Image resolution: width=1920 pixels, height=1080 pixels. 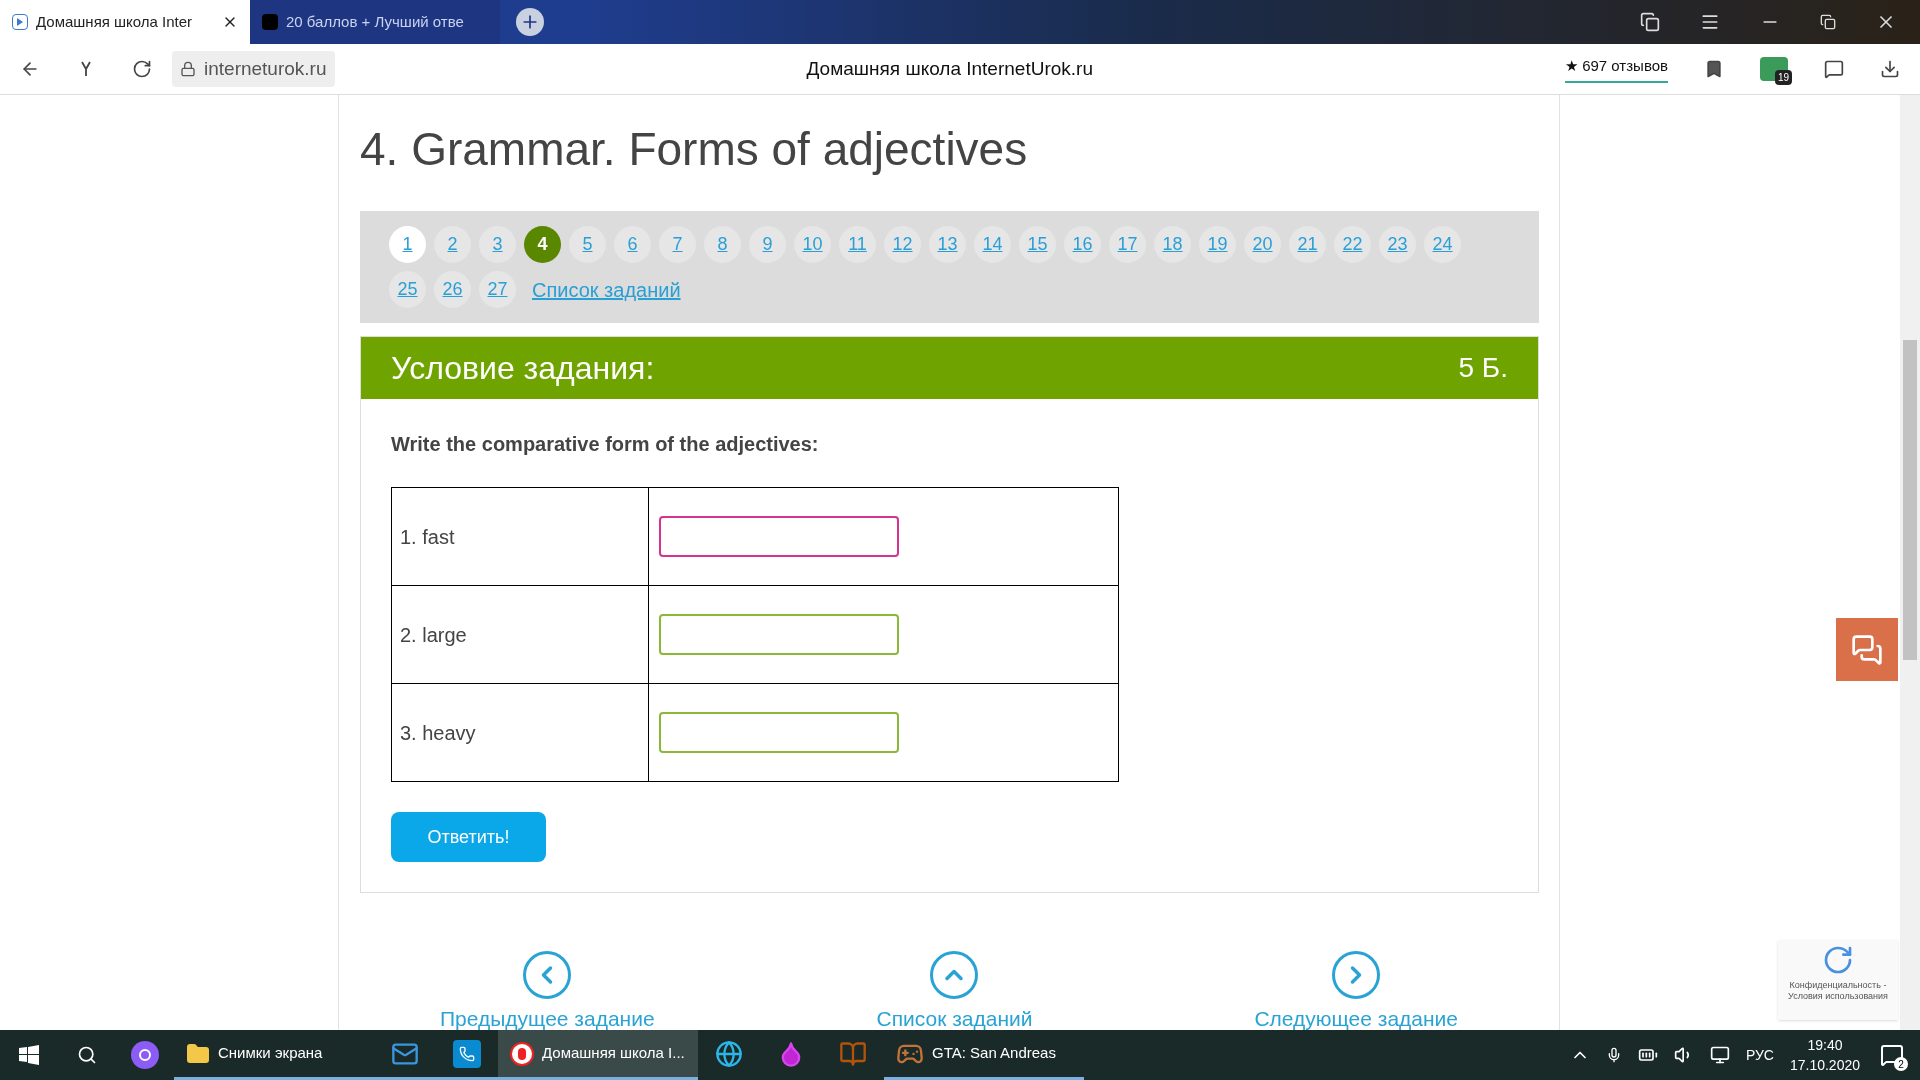 What do you see at coordinates (729, 1053) in the screenshot?
I see `globe-icon` at bounding box center [729, 1053].